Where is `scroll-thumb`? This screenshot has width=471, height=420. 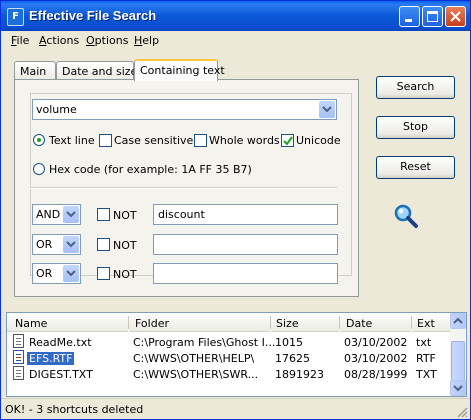 scroll-thumb is located at coordinates (458, 361).